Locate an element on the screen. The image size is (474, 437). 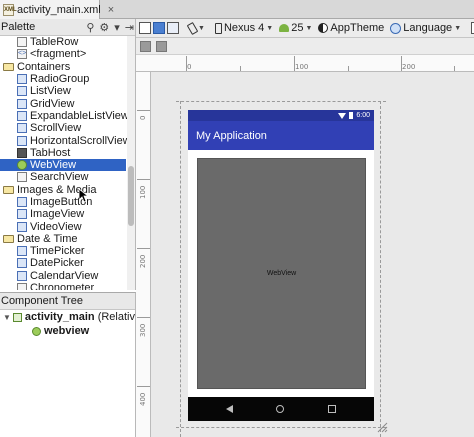
horizontal-scroll-icon is located at coordinates (22, 140).